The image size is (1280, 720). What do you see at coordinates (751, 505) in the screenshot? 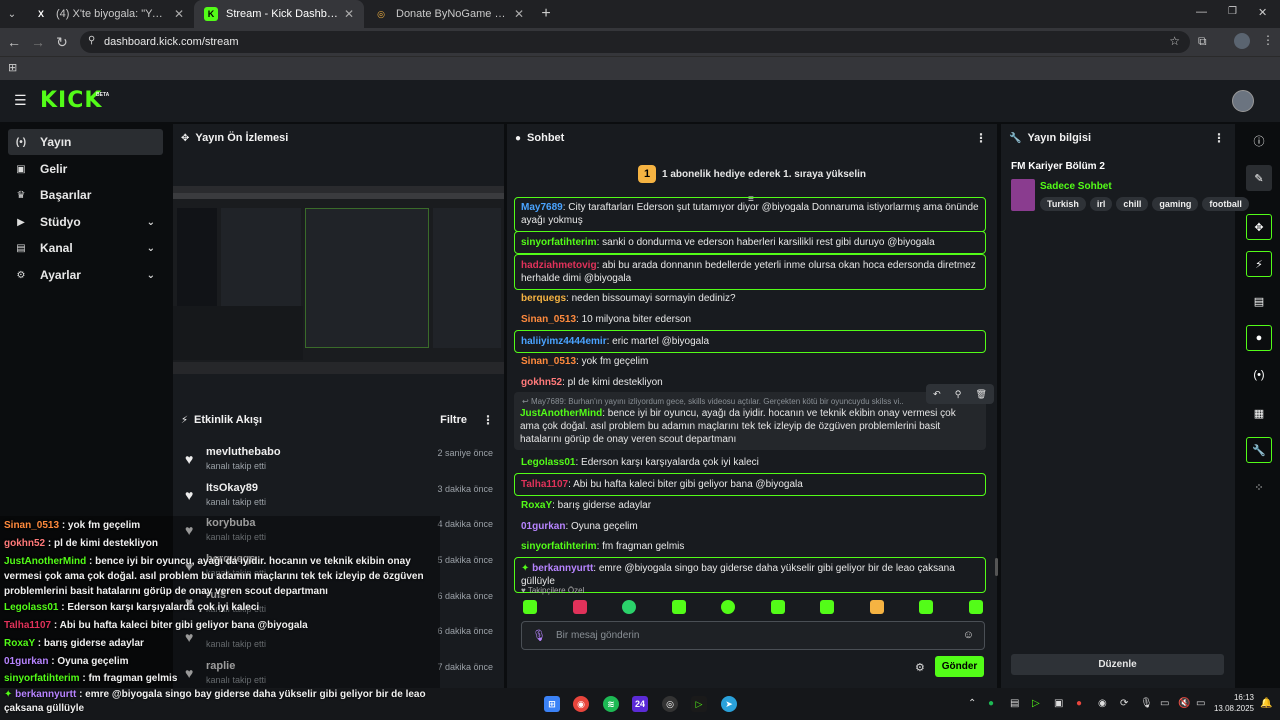
I see `chat-message: RoxaY: barış giderse adaylar` at bounding box center [751, 505].